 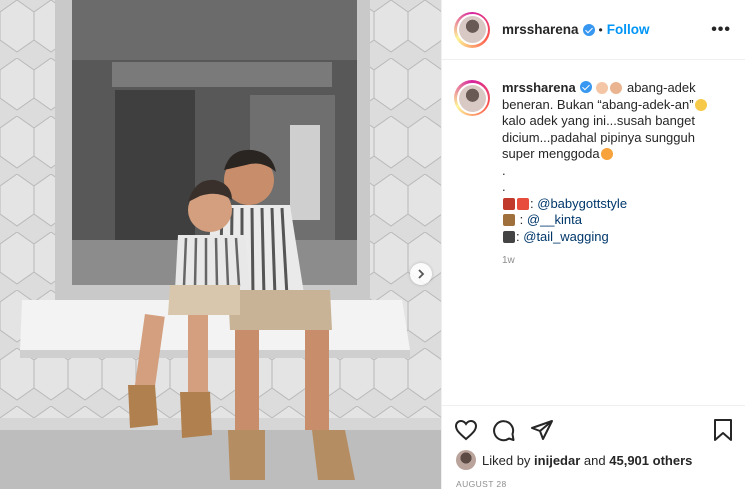 I want to click on caption-line-4: dicium...padahal pipinya sungguh, so click(x=598, y=137).